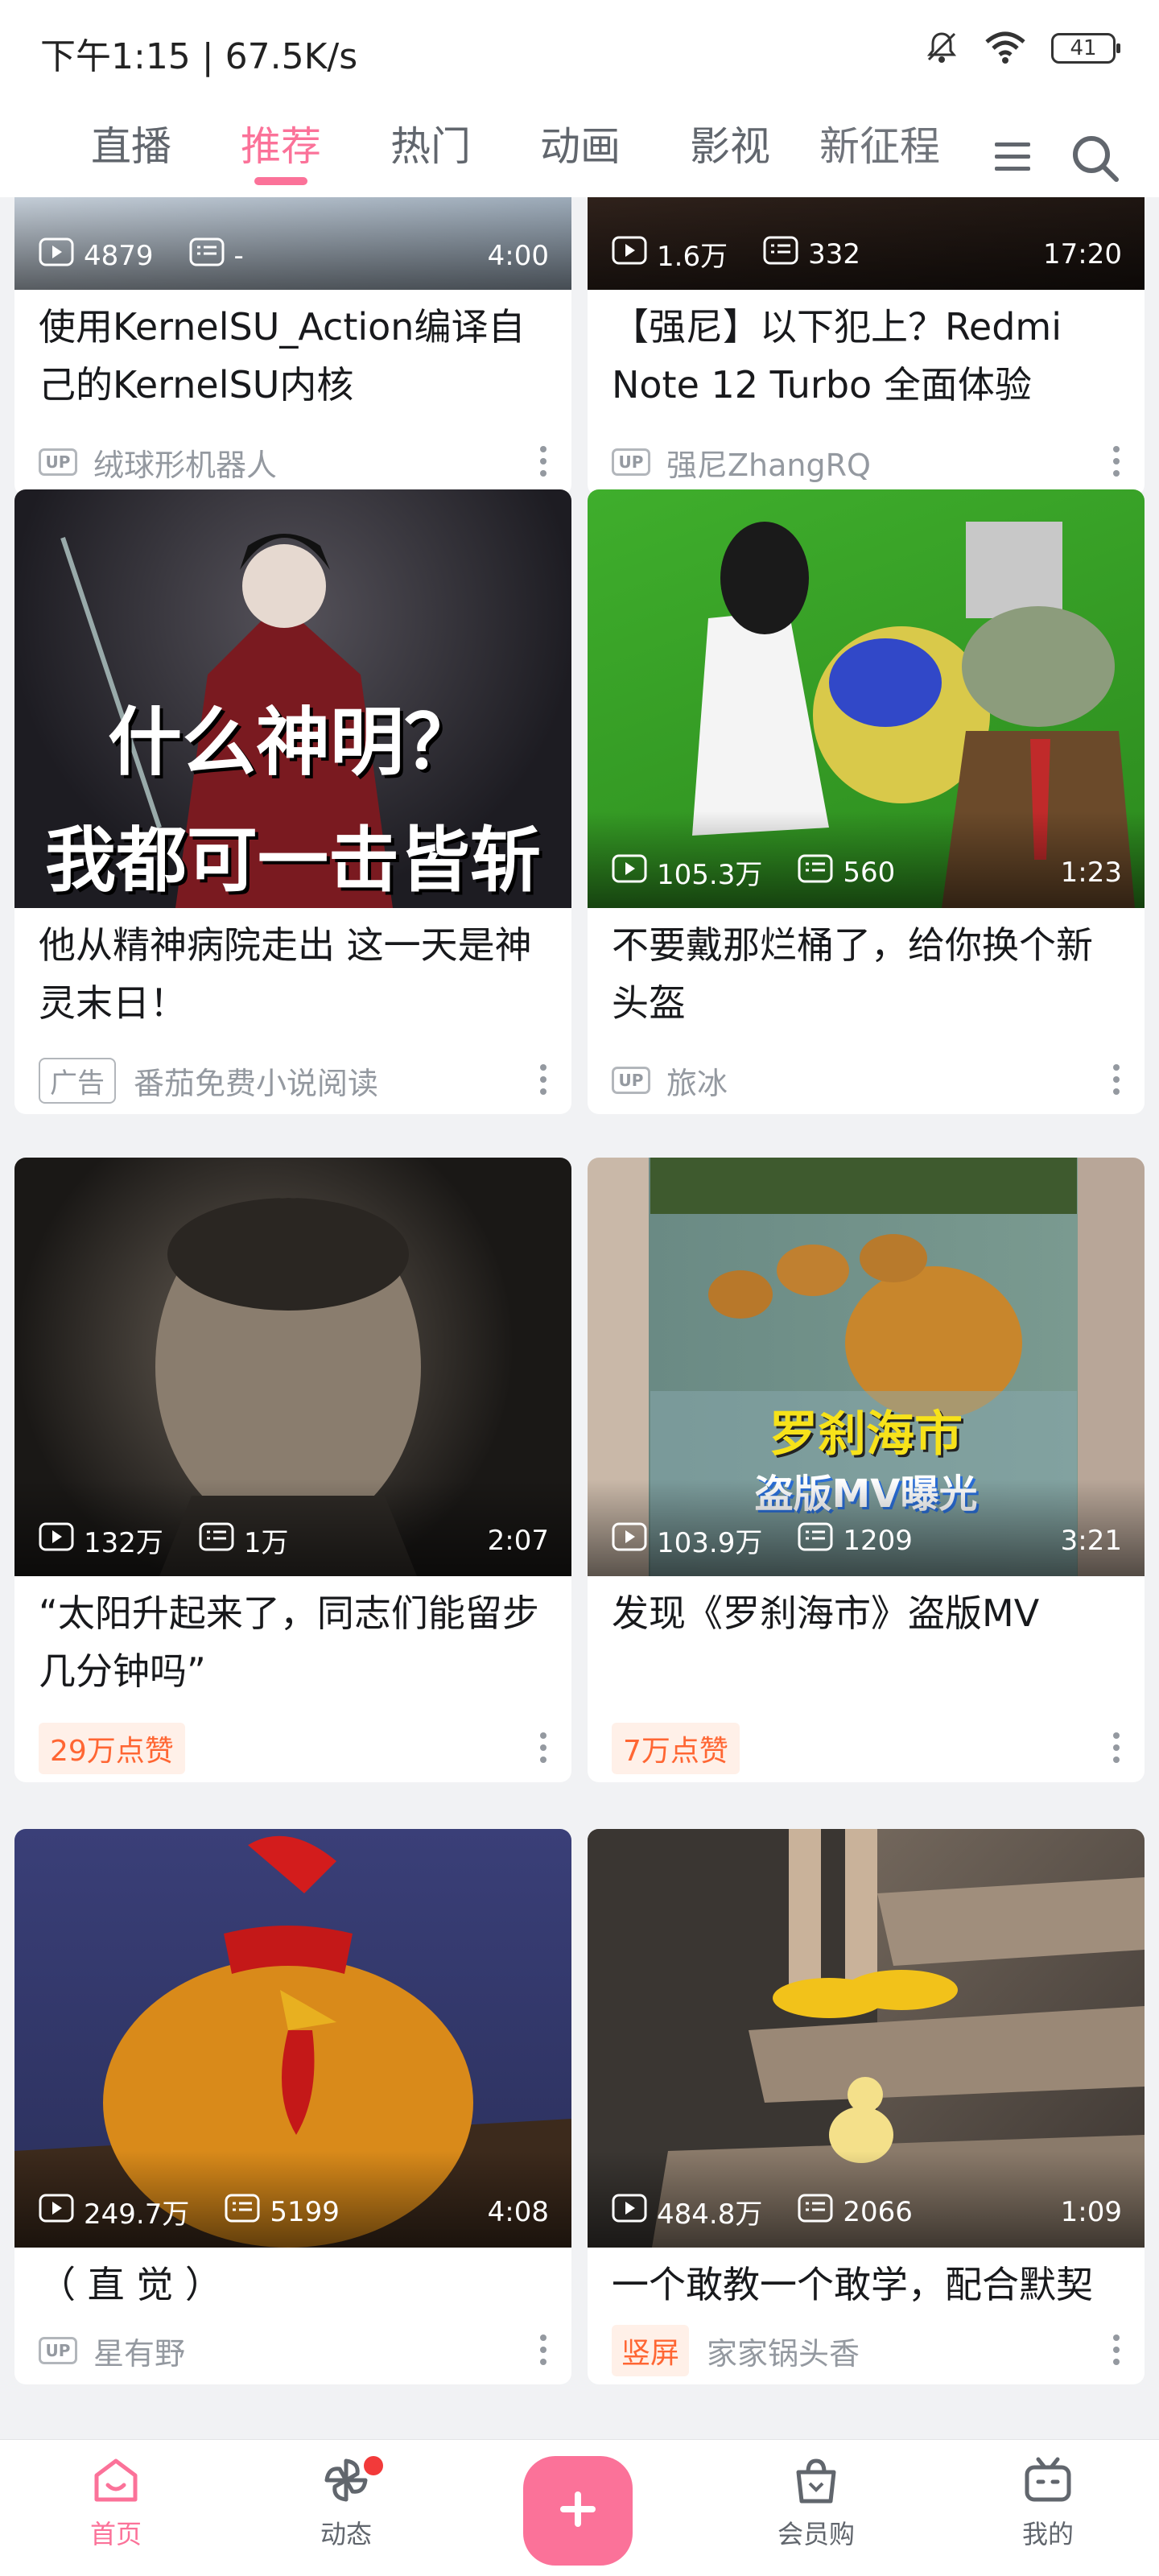 The image size is (1159, 2576). I want to click on video-thumbnail: 4879 - 4:00, so click(292, 243).